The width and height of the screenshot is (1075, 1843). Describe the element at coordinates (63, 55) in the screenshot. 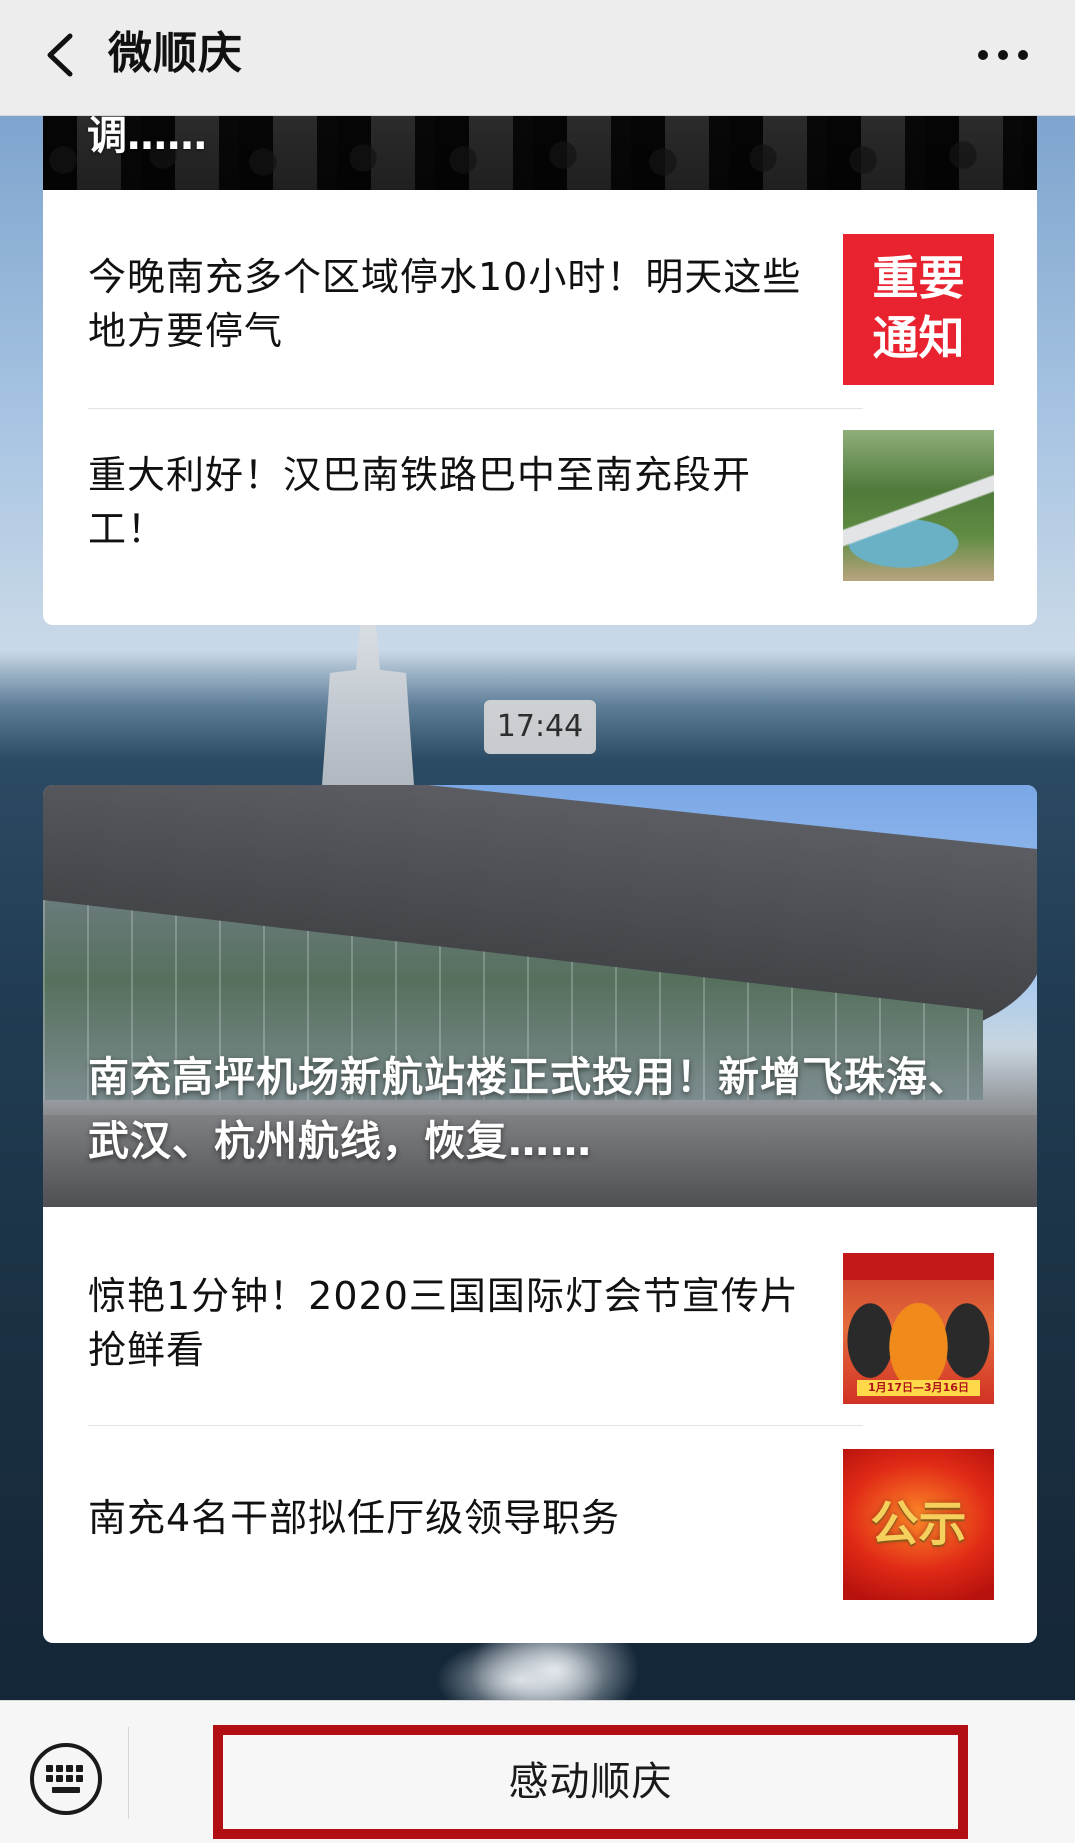

I see `back-chevron-icon` at that location.